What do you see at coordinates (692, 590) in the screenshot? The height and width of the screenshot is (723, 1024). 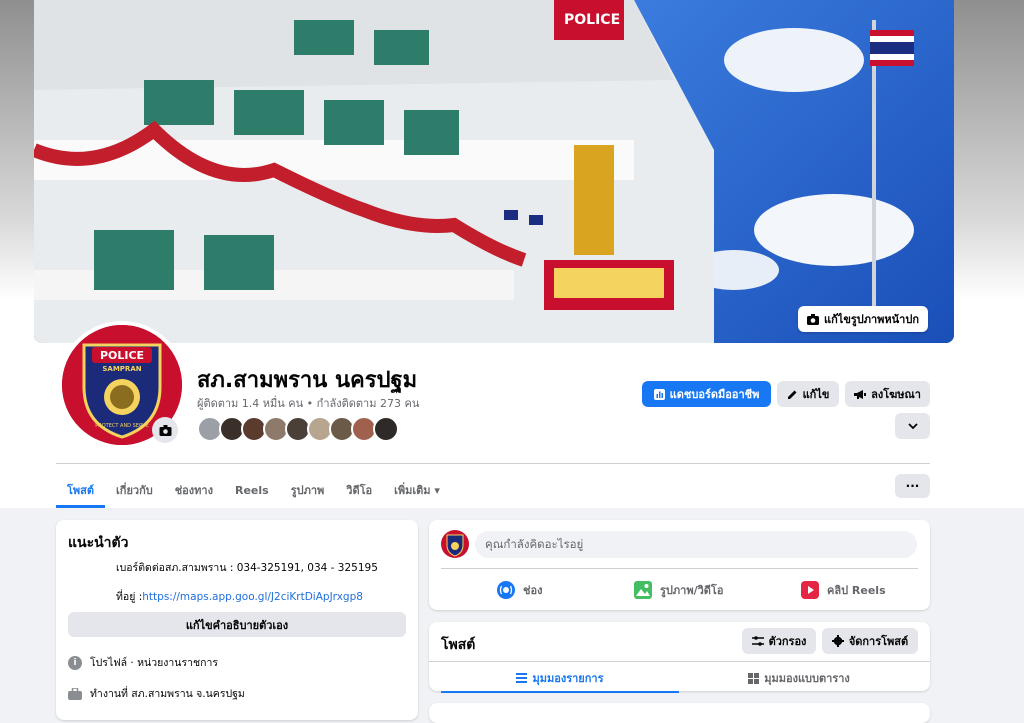 I see `photo-video-label: รูปภาพ/วิดีโอ` at bounding box center [692, 590].